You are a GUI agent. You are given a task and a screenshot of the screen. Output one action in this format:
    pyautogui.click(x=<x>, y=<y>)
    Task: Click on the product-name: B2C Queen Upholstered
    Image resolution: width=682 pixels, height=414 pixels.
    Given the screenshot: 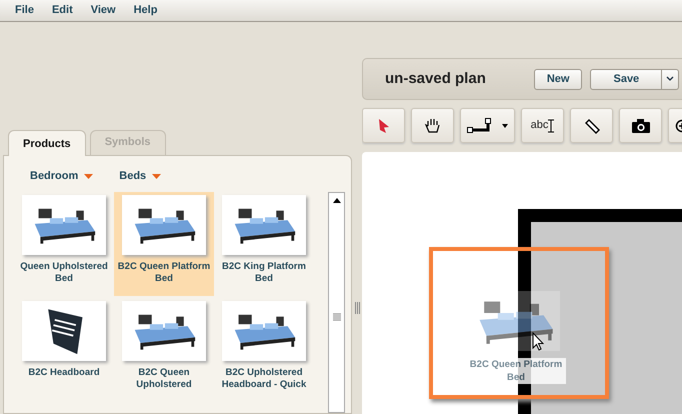 What is the action you would take?
    pyautogui.click(x=164, y=378)
    